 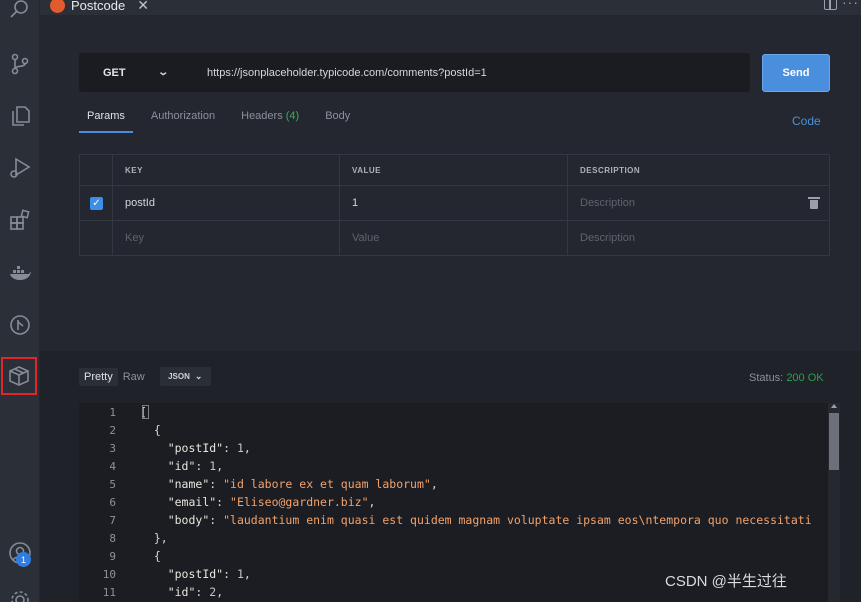 What do you see at coordinates (114, 72) in the screenshot?
I see `method-value: GET` at bounding box center [114, 72].